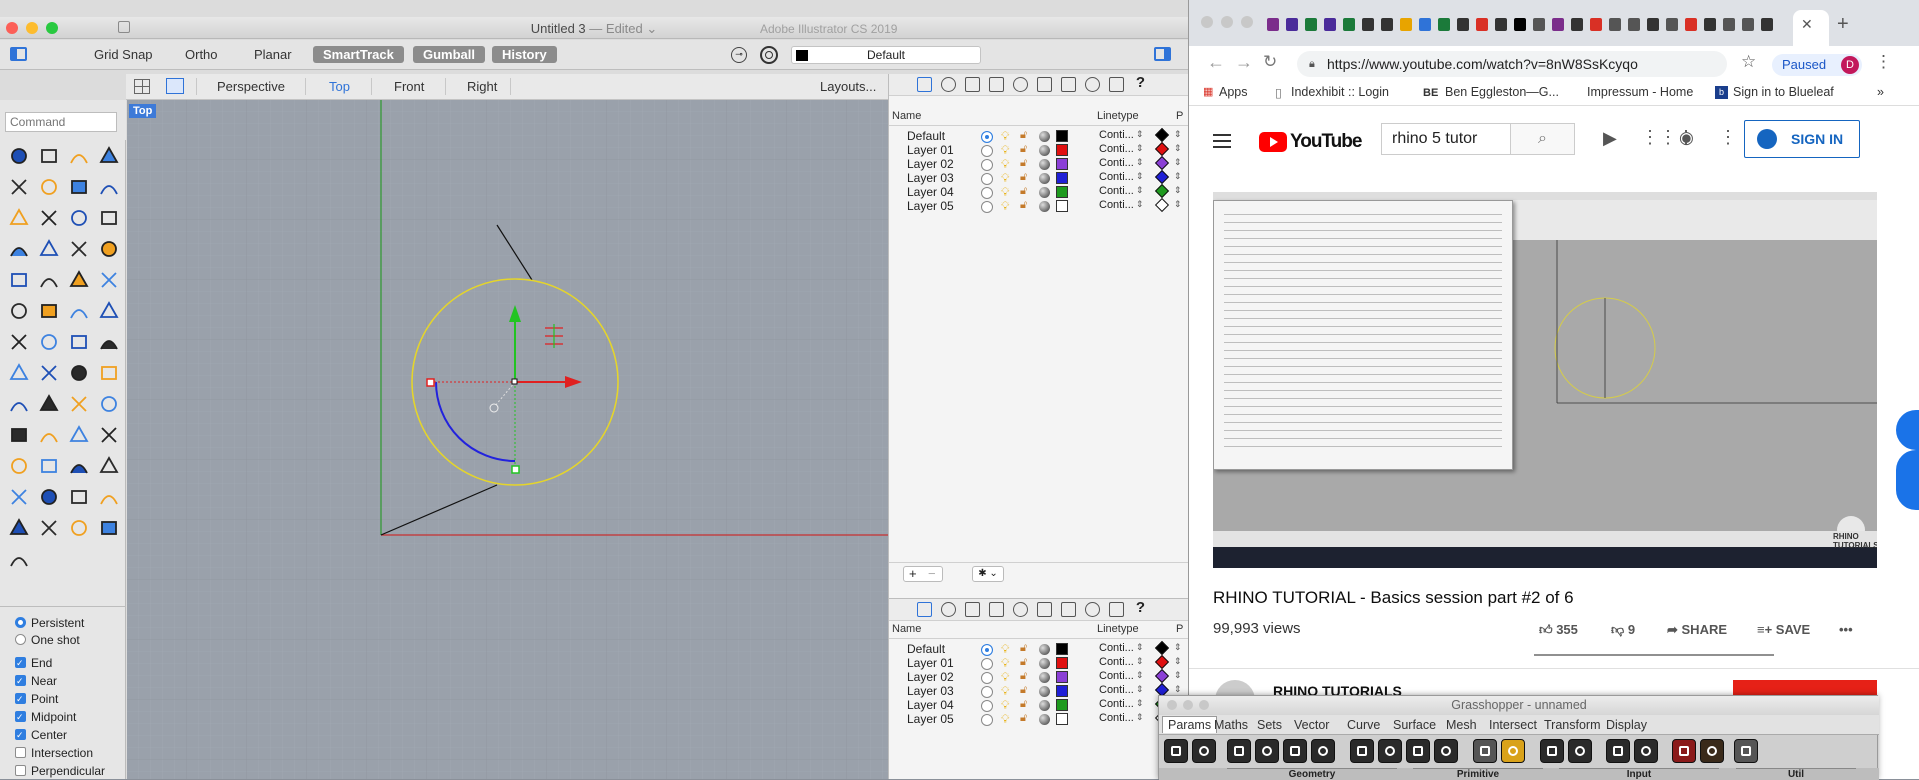 This screenshot has width=1919, height=780. I want to click on materials-tab-icon, so click(1044, 609).